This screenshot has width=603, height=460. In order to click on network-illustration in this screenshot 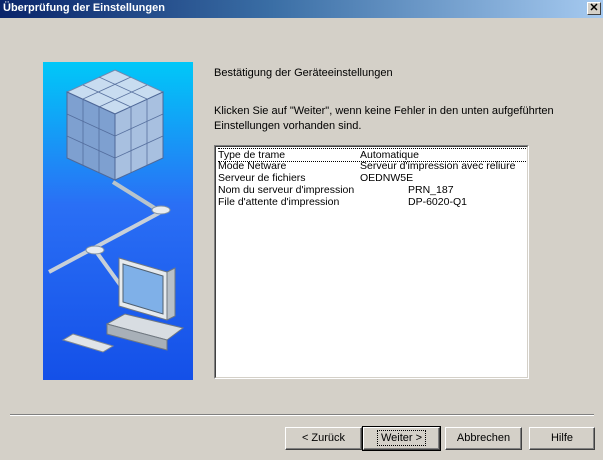, I will do `click(116, 211)`.